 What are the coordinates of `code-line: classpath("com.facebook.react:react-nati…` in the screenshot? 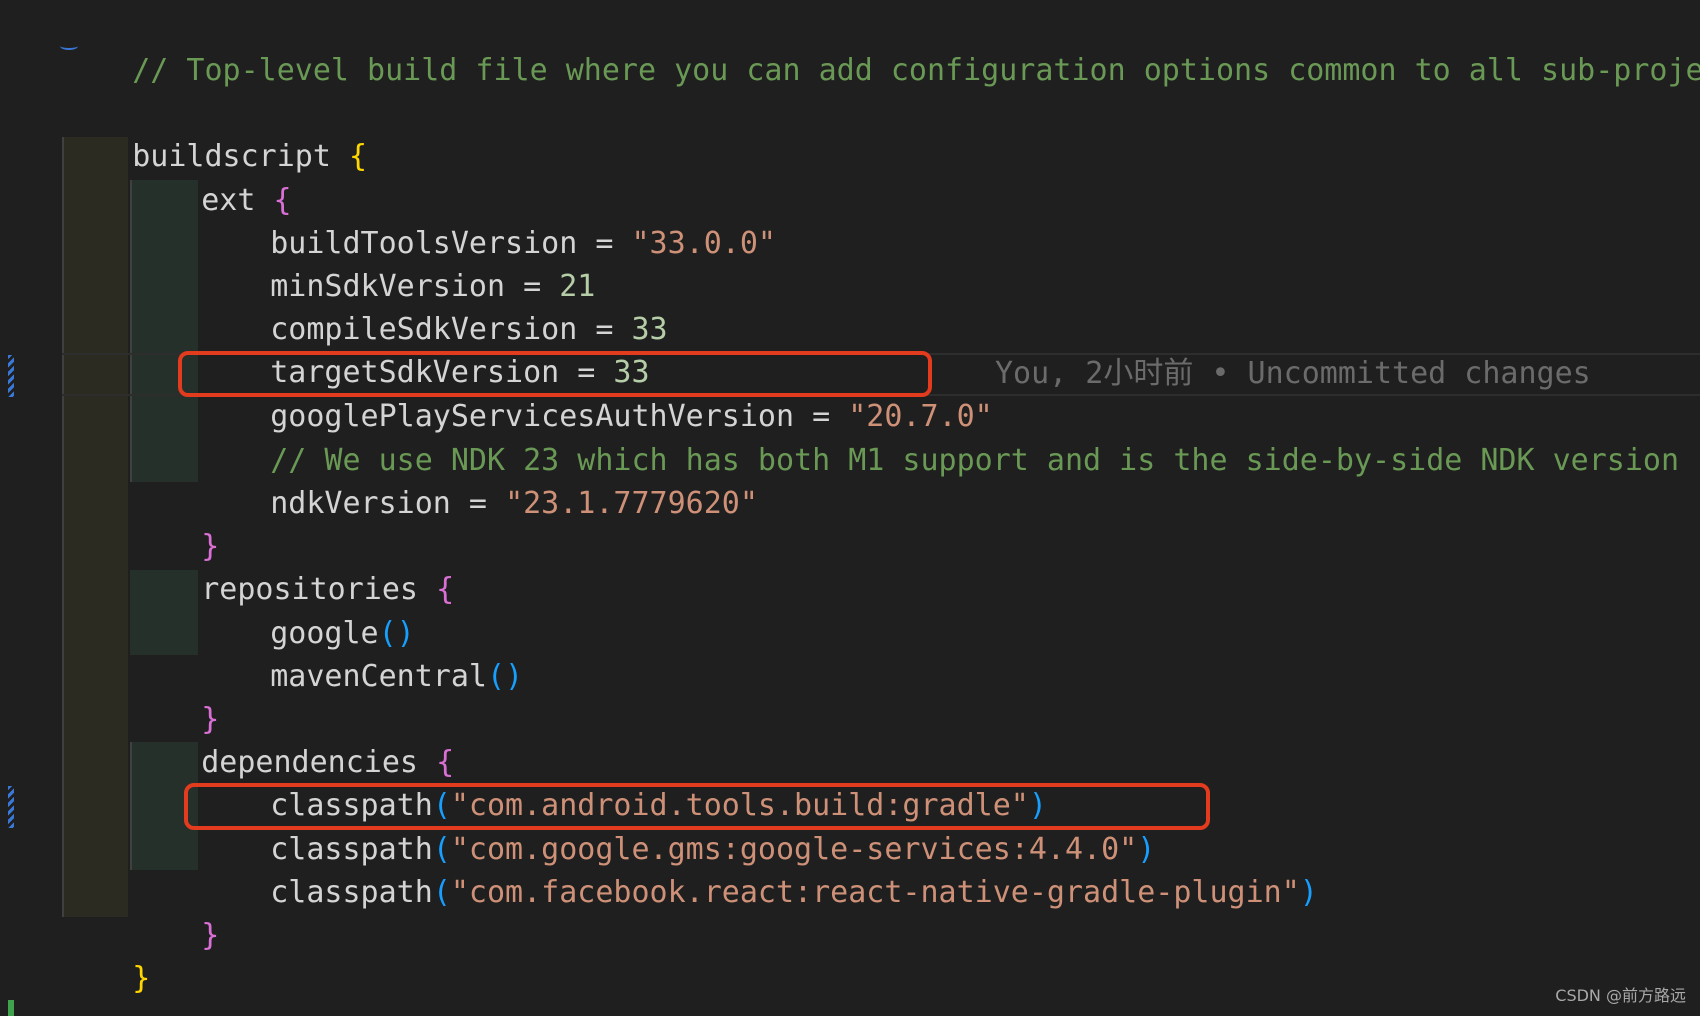 It's located at (758, 869).